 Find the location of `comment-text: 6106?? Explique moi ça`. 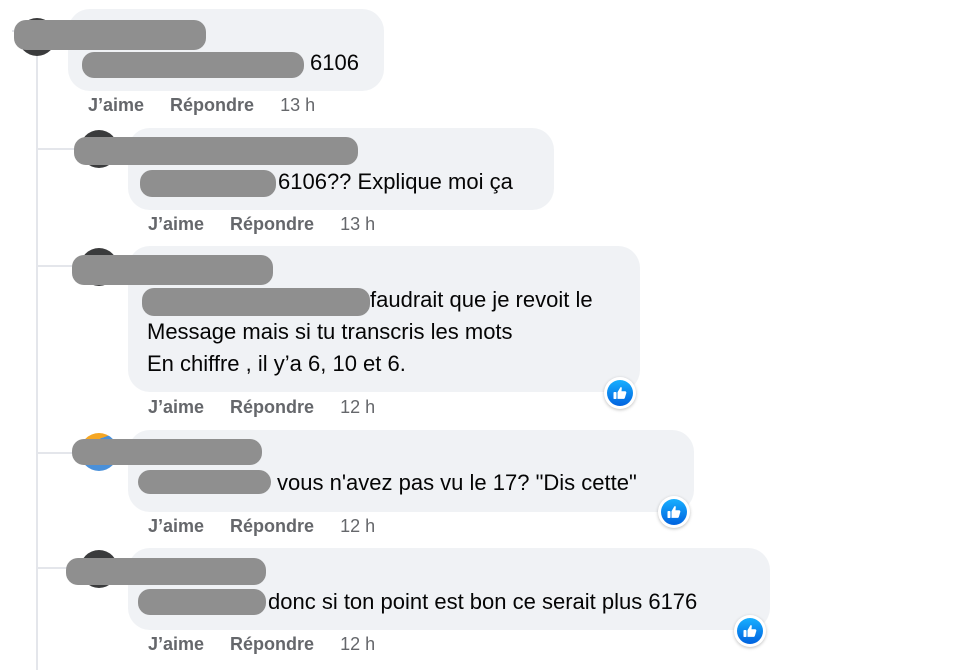

comment-text: 6106?? Explique moi ça is located at coordinates (395, 181).